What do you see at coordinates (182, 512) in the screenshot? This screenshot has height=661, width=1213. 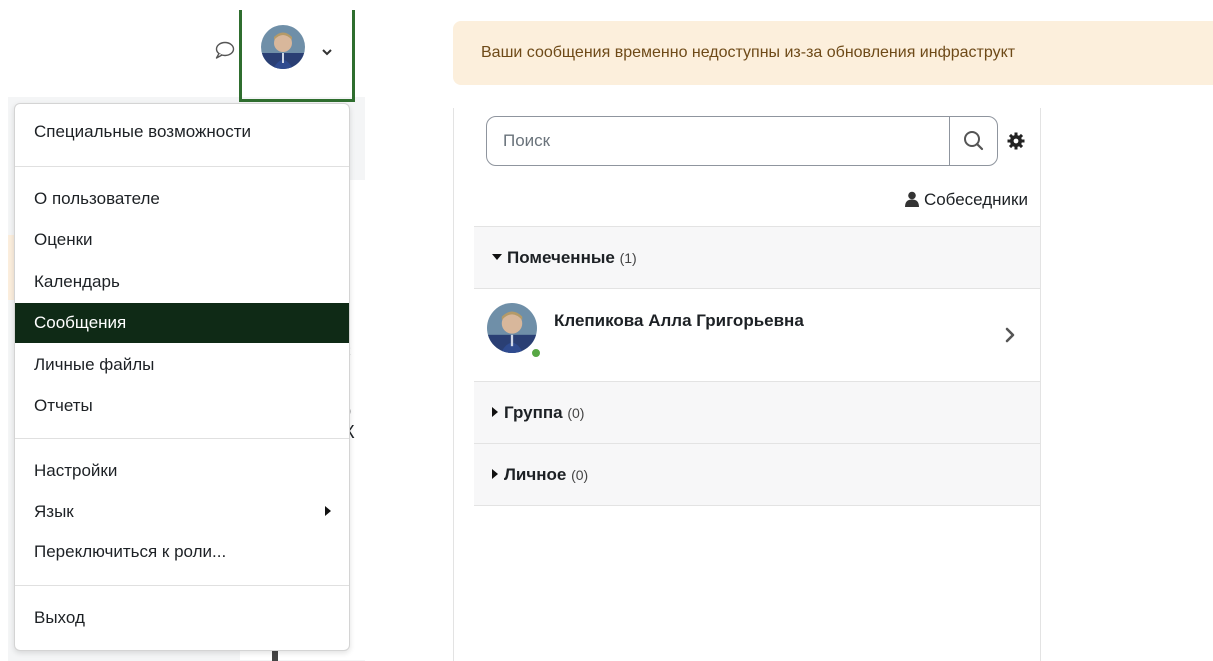 I see `menu-item-language: Язык` at bounding box center [182, 512].